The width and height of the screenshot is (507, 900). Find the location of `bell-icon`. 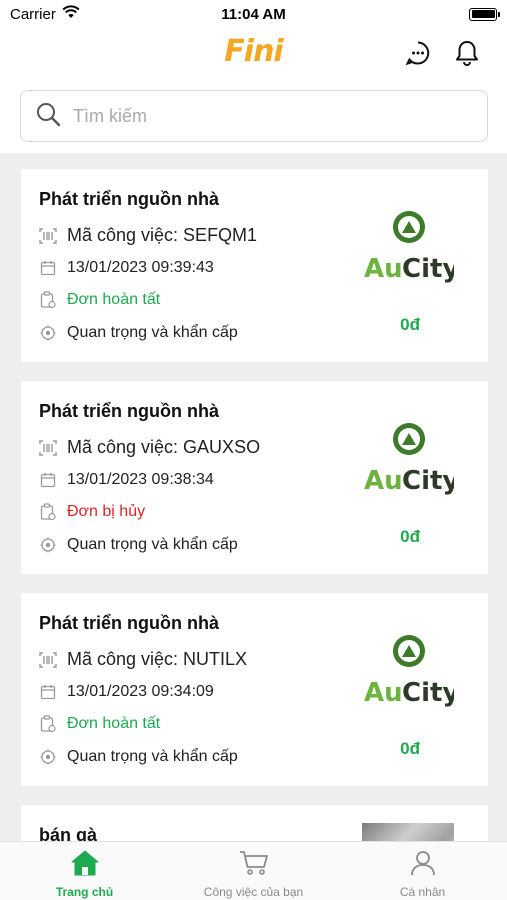

bell-icon is located at coordinates (467, 53).